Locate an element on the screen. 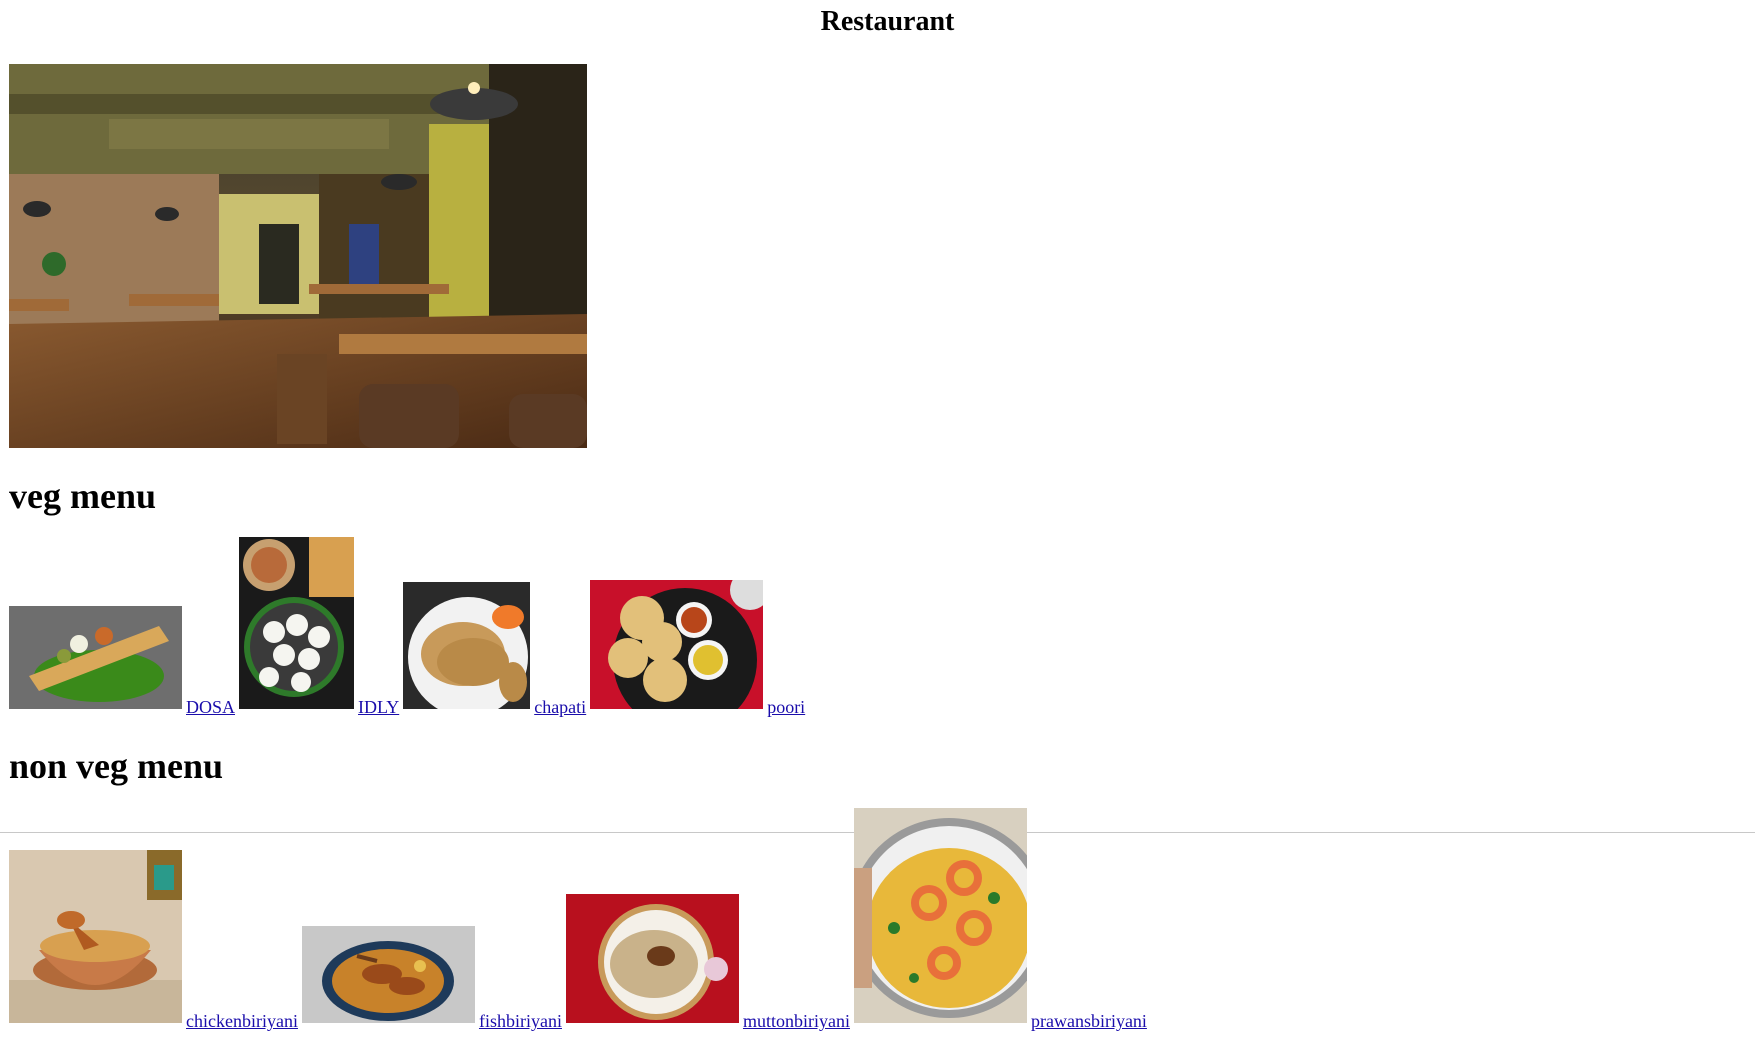 The width and height of the screenshot is (1755, 1041). menu-item-idly: IDLY is located at coordinates (319, 626).